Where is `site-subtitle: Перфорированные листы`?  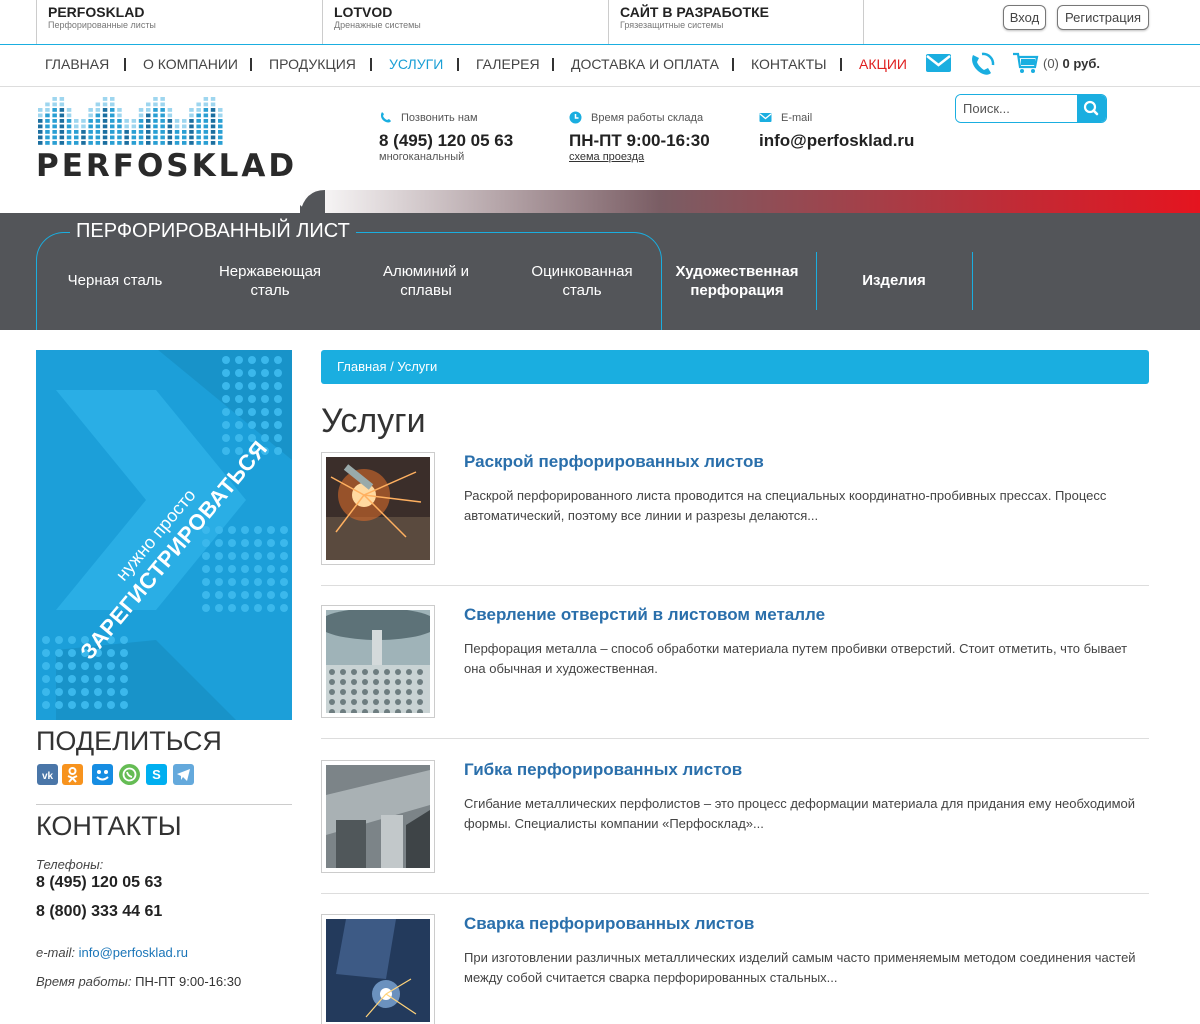 site-subtitle: Перфорированные листы is located at coordinates (102, 25).